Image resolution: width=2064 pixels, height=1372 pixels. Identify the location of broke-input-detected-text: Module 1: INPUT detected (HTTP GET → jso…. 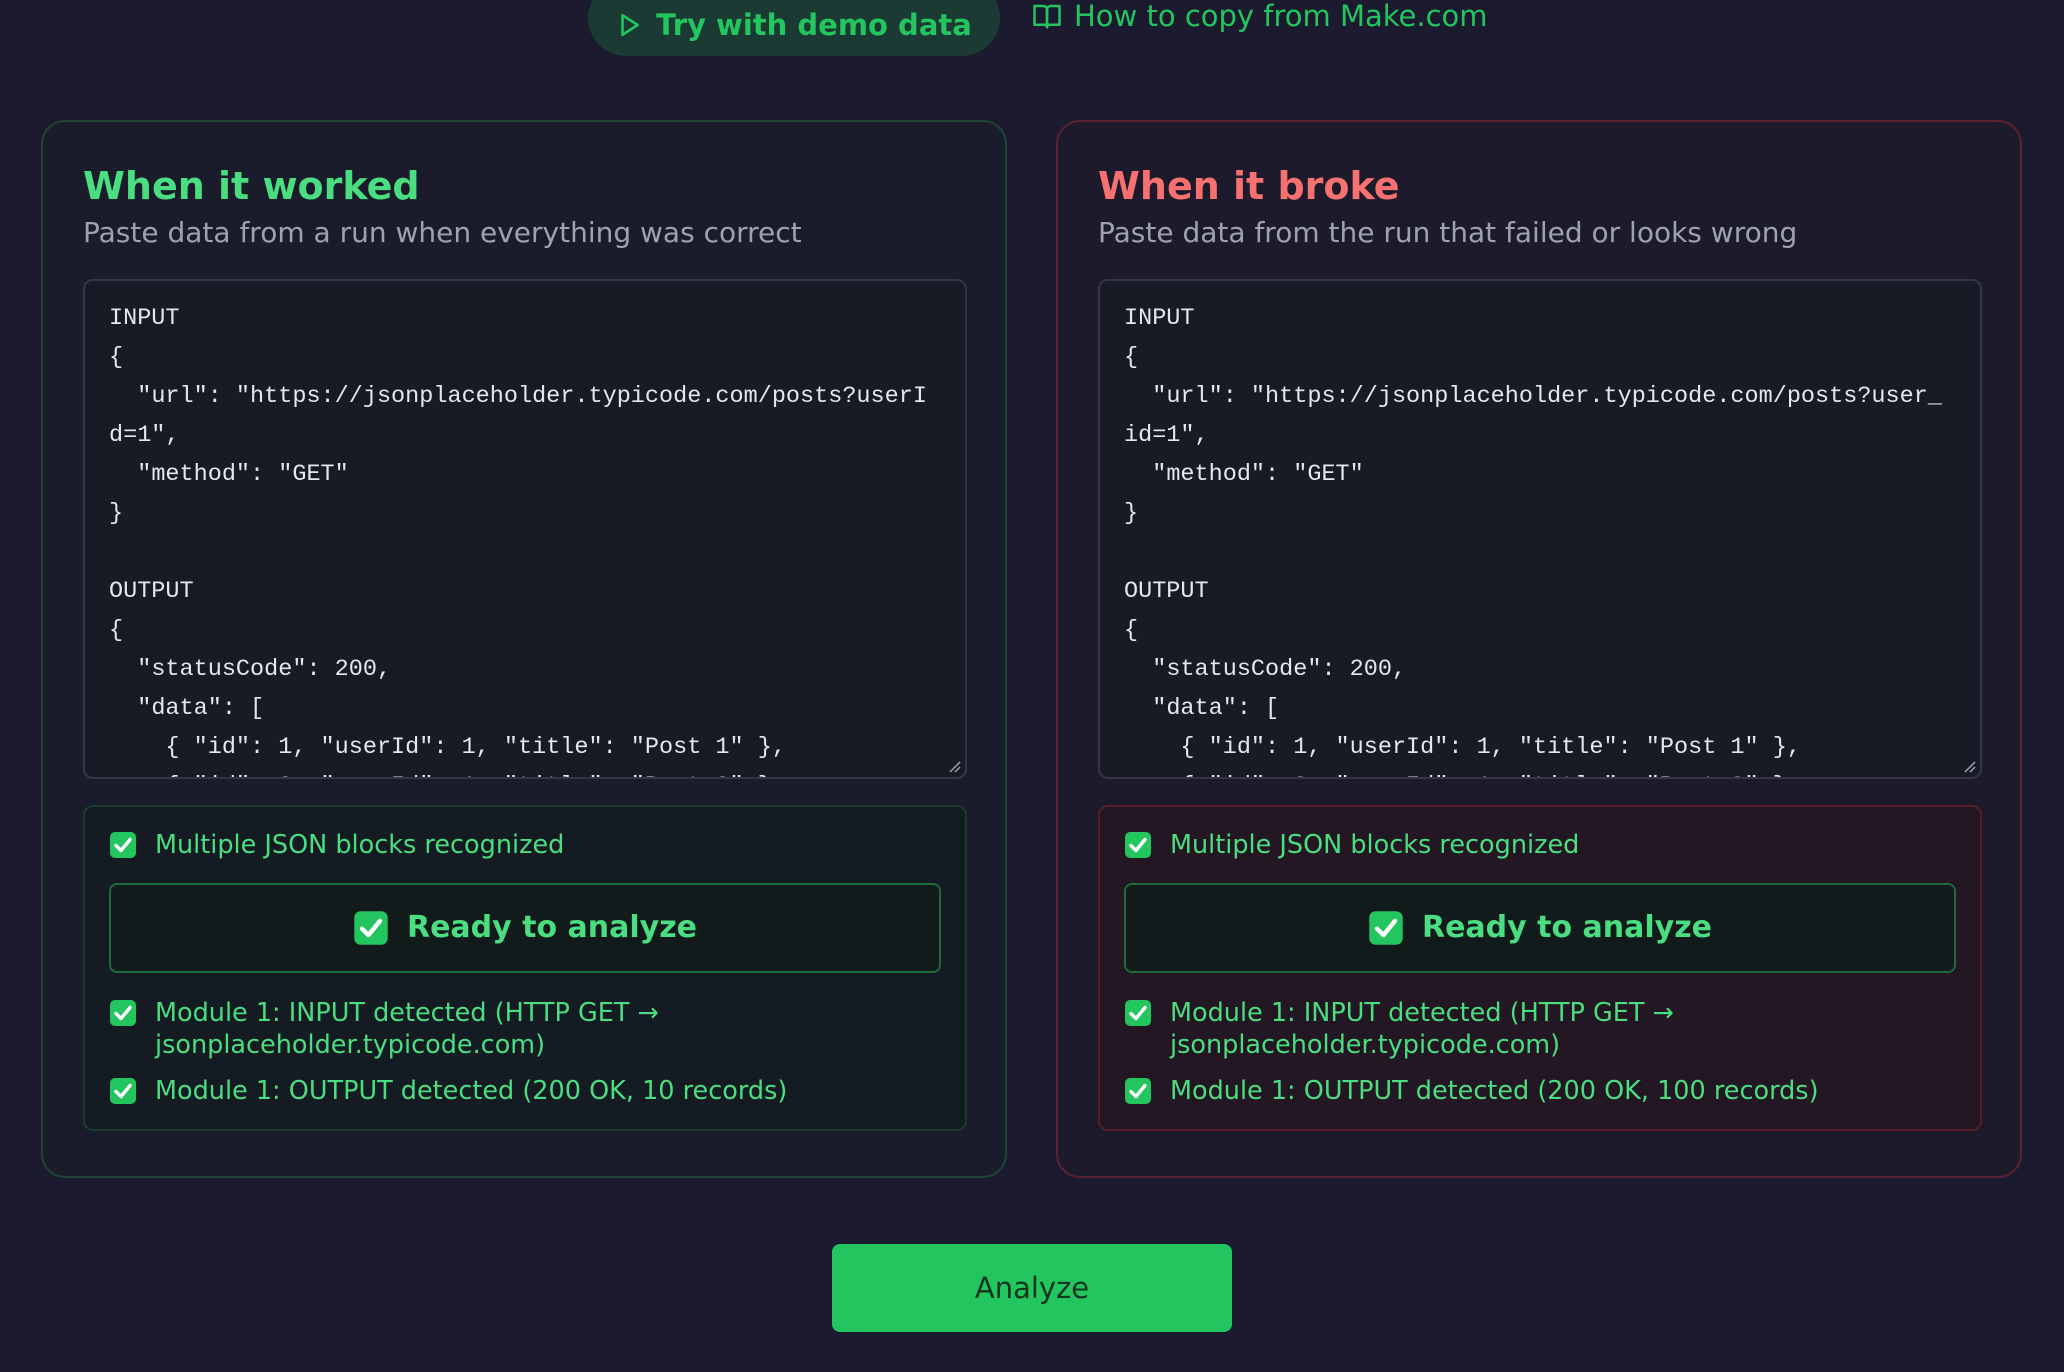
(1422, 1028).